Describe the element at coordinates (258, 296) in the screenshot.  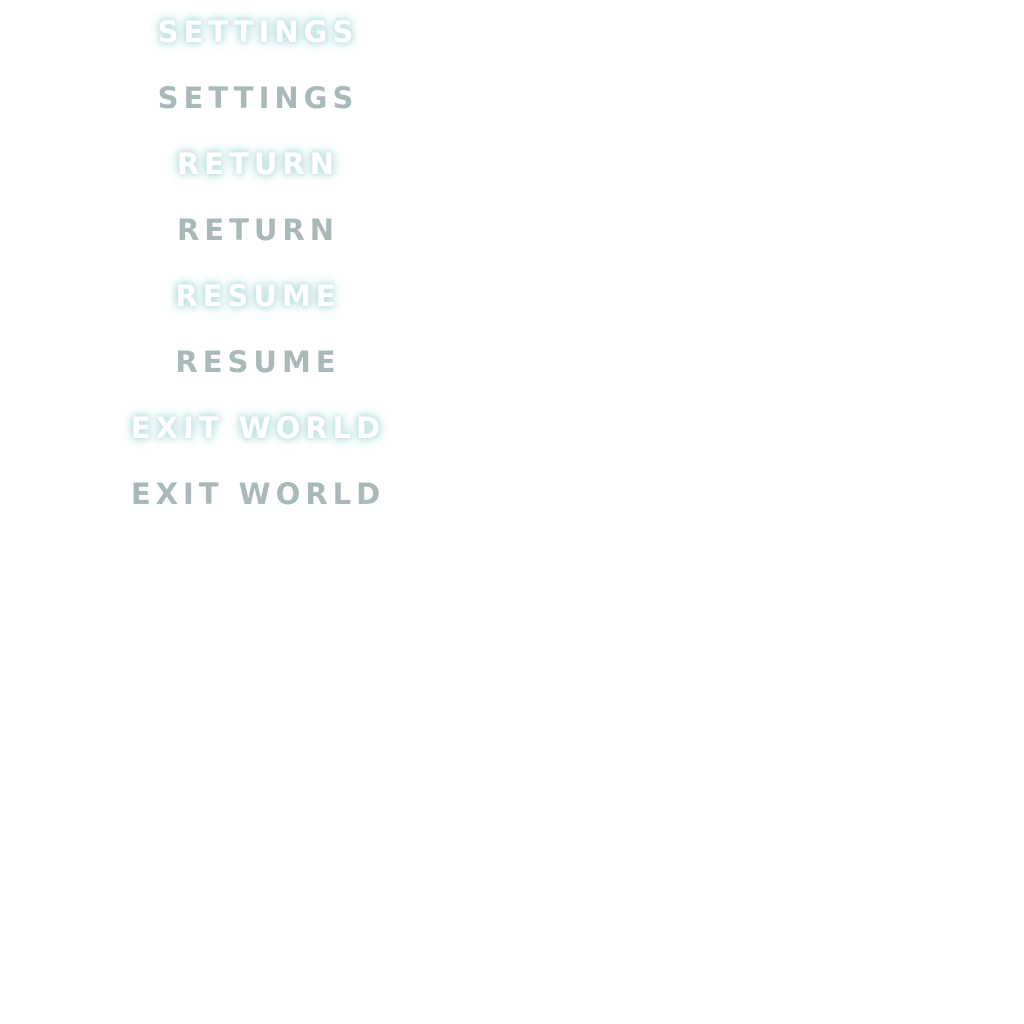
I see `resume-button-hover: RESUME` at that location.